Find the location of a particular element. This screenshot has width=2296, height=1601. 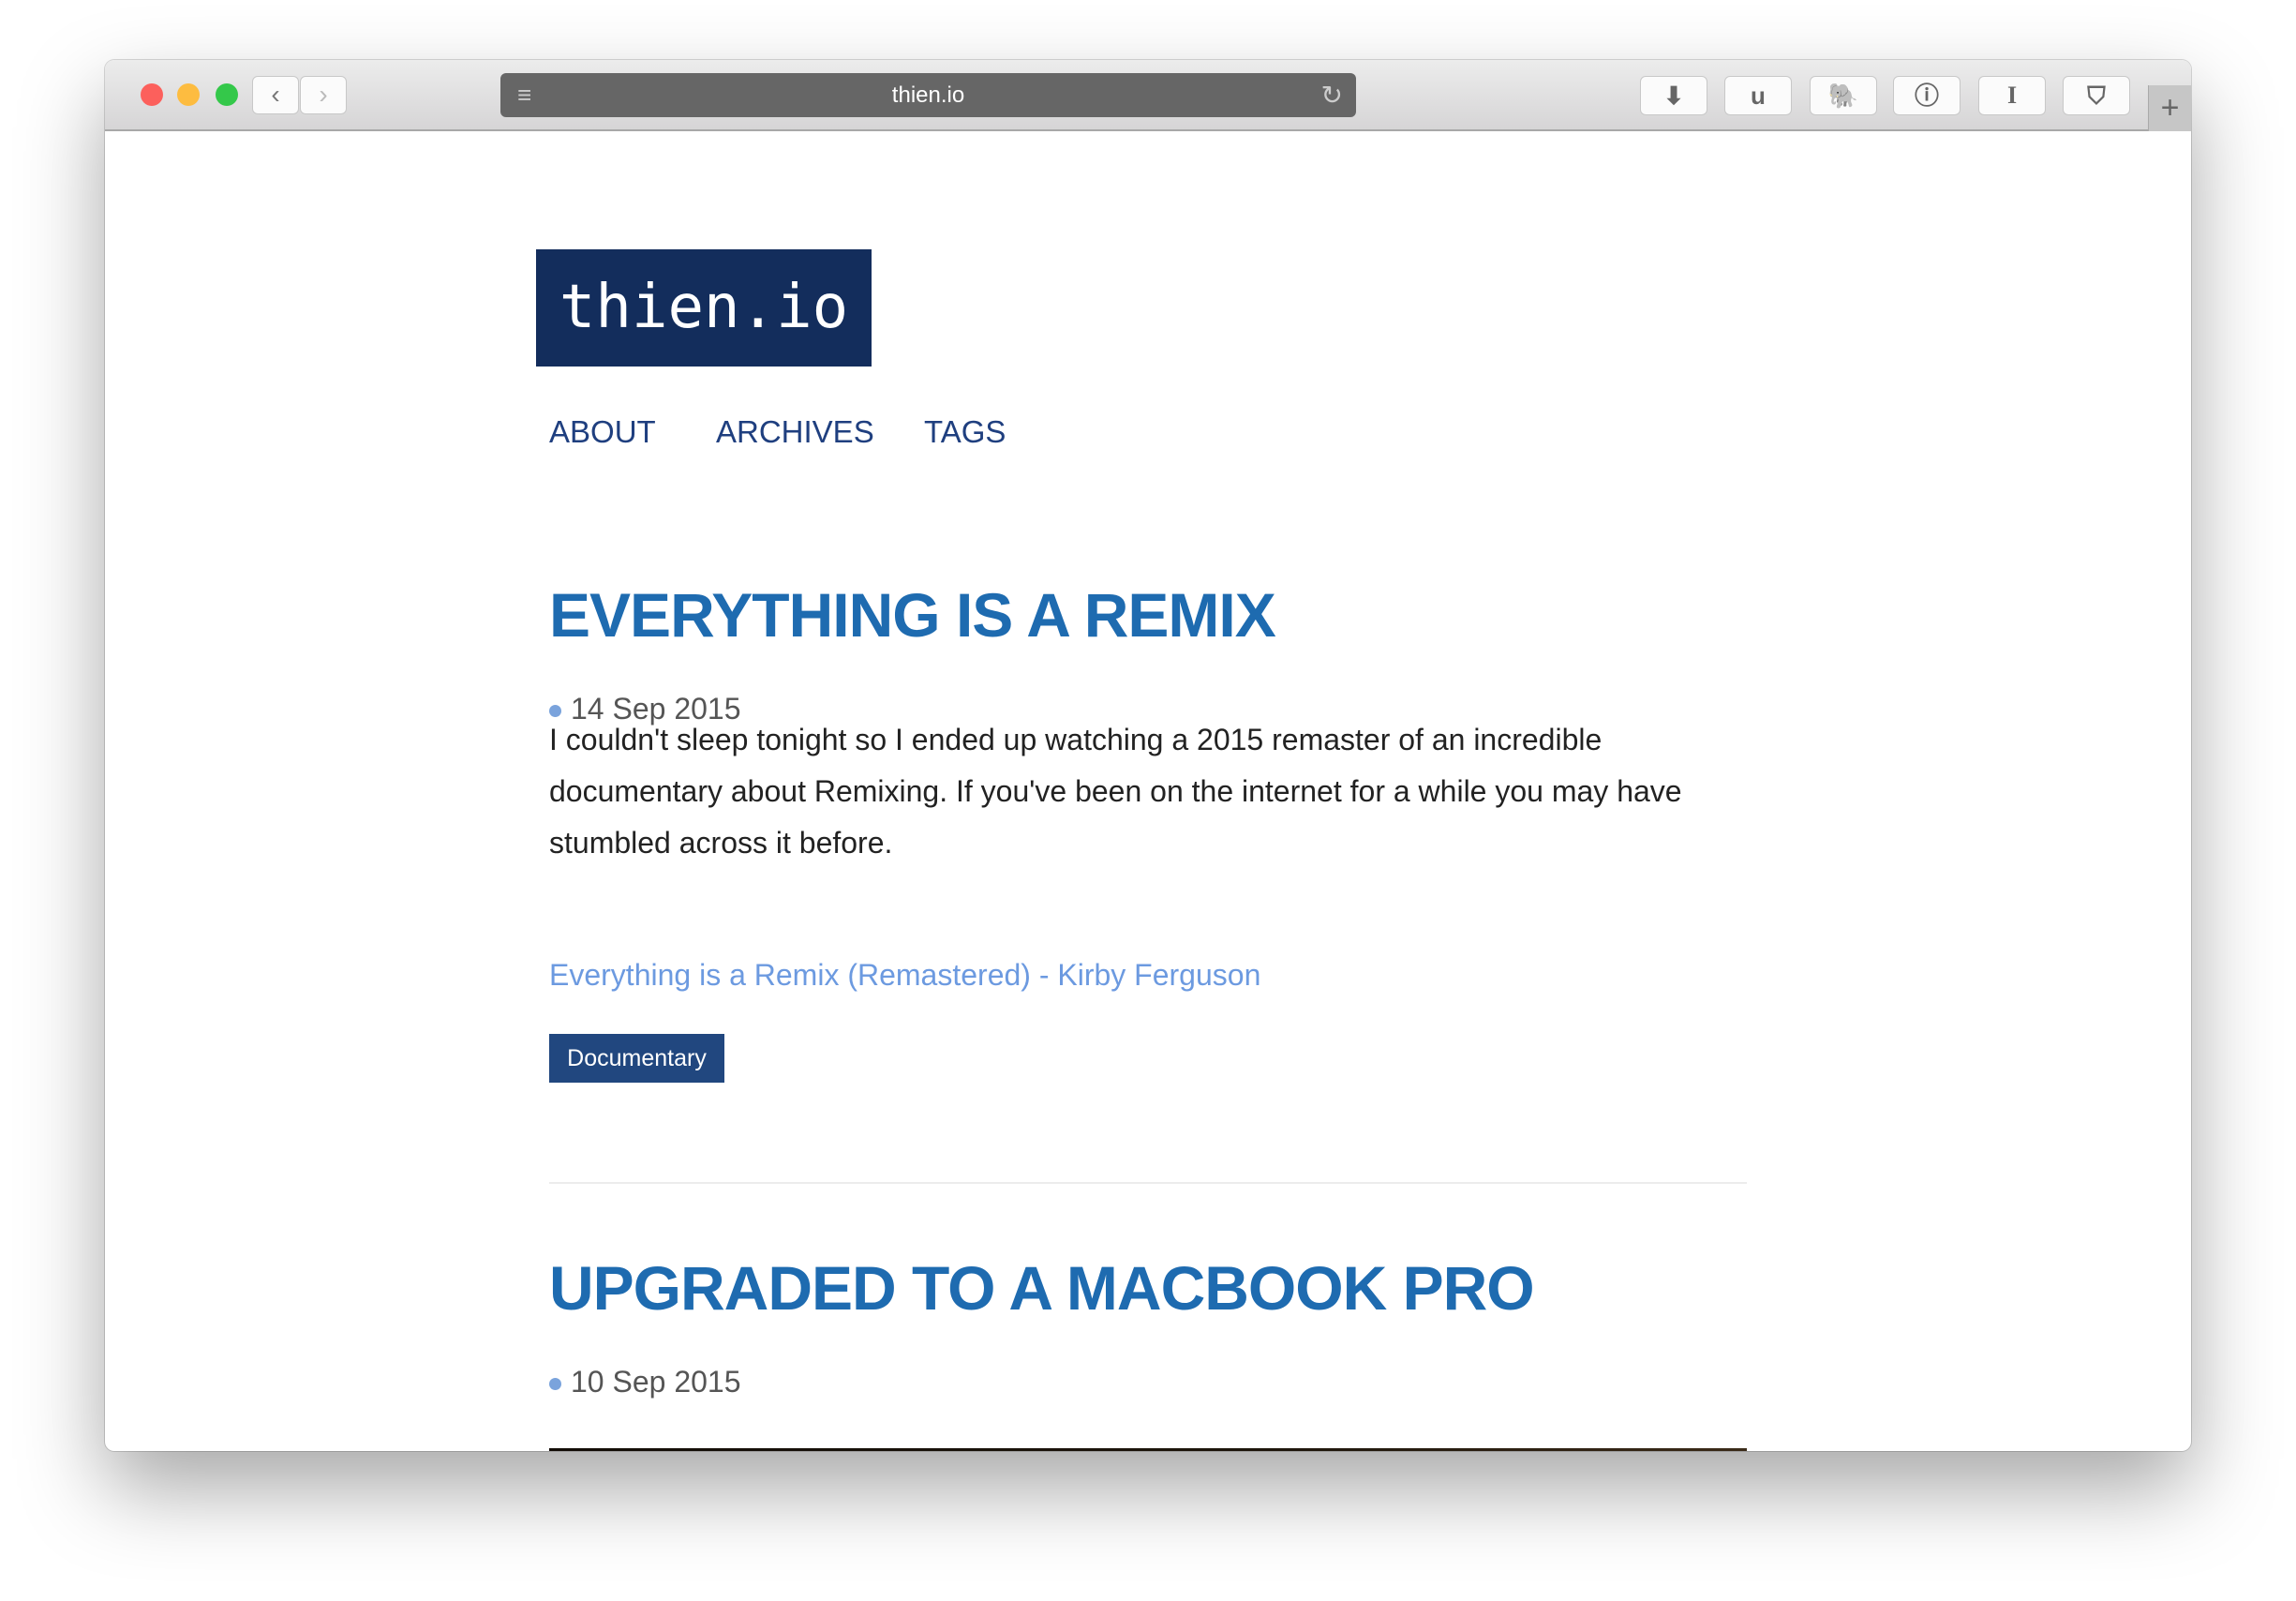

nav-archives: ARCHIVES is located at coordinates (795, 432).